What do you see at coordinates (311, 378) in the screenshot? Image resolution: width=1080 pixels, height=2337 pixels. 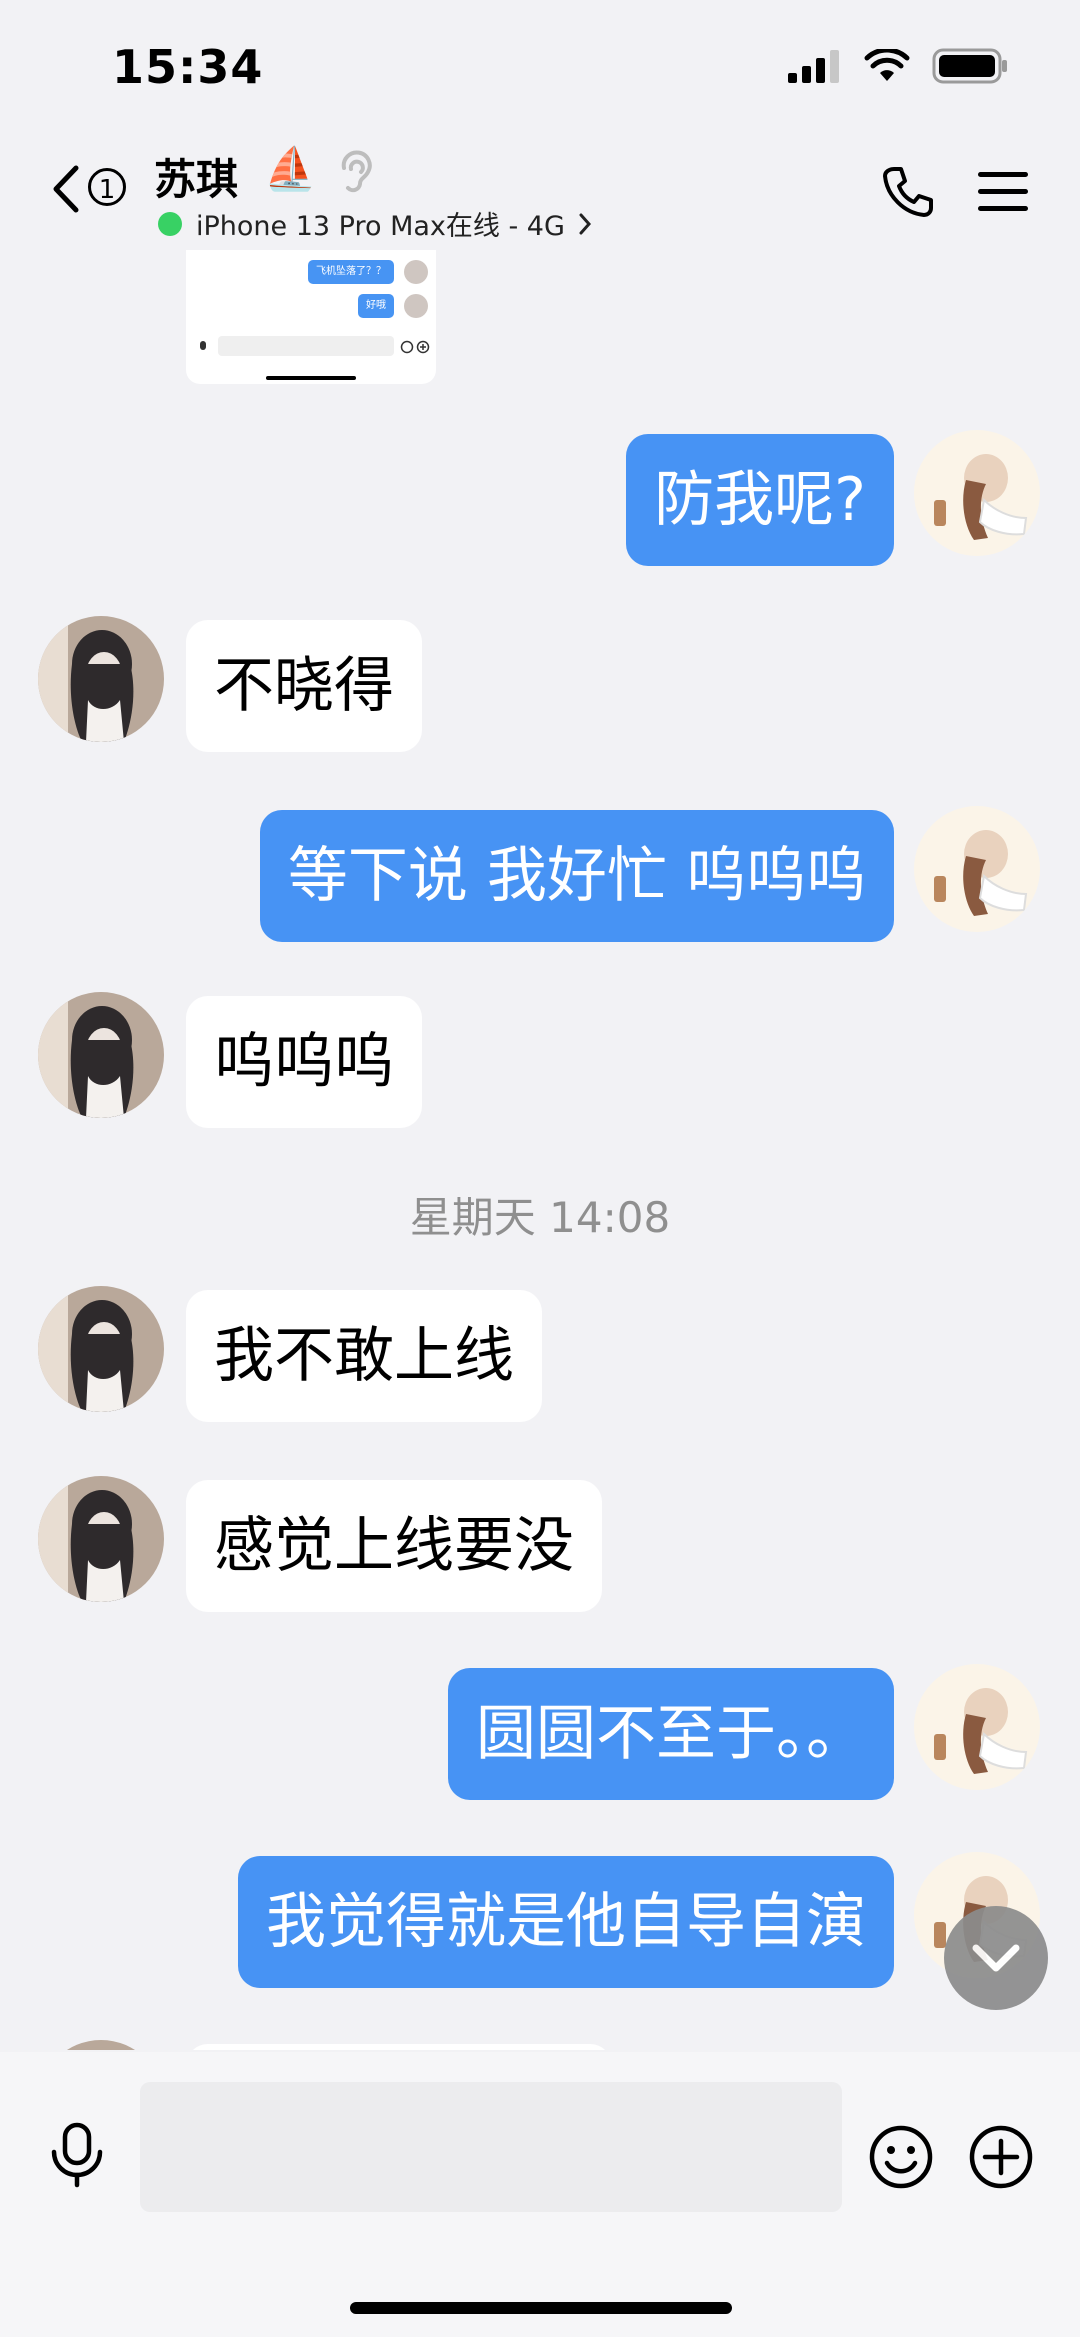 I see `thumb-home-indicator` at bounding box center [311, 378].